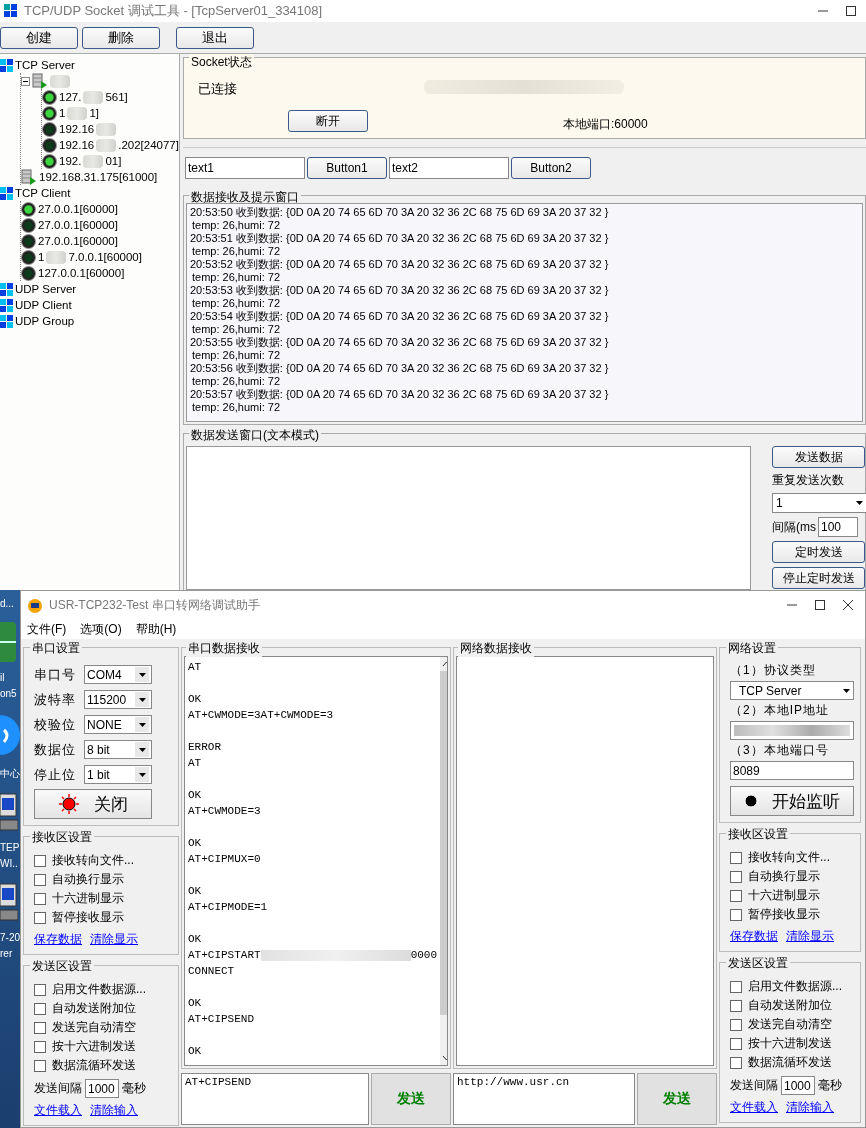 Image resolution: width=866 pixels, height=1128 pixels. I want to click on repeat-dropdown: 1, so click(819, 503).